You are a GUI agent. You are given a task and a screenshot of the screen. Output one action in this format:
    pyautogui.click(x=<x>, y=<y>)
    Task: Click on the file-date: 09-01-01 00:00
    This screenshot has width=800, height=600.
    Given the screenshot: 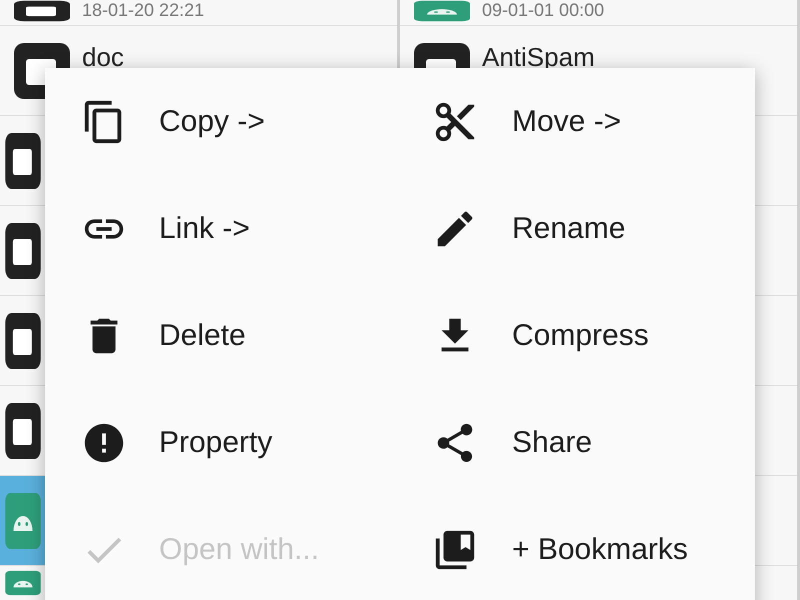 What is the action you would take?
    pyautogui.click(x=543, y=10)
    